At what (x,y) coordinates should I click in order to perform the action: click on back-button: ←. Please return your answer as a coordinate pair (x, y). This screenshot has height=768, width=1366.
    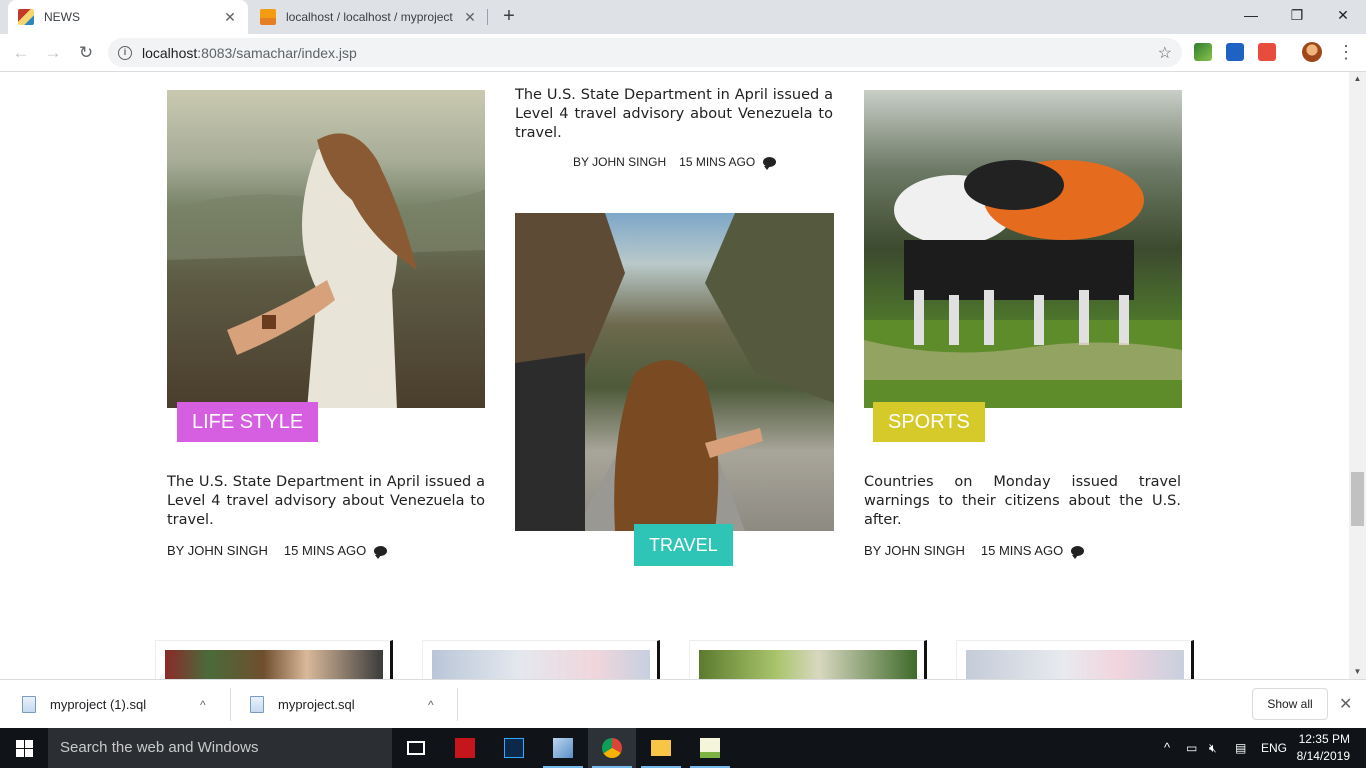
    Looking at the image, I should click on (21, 53).